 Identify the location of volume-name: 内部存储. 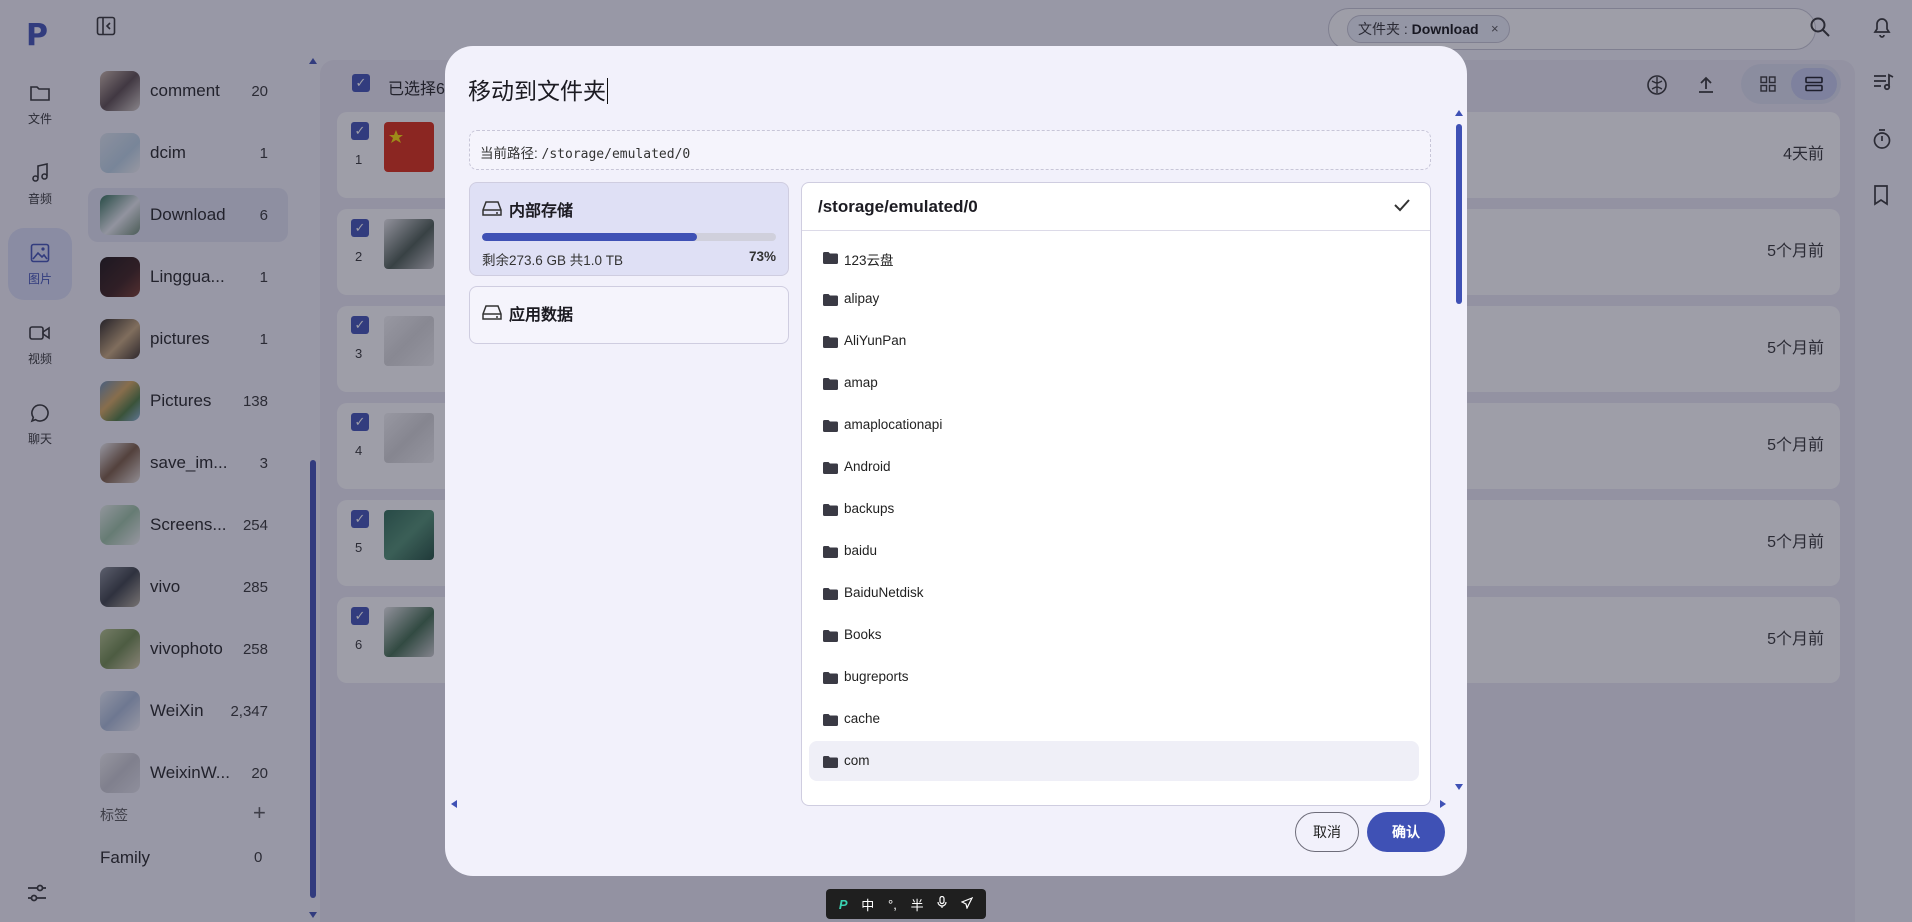
(541, 211).